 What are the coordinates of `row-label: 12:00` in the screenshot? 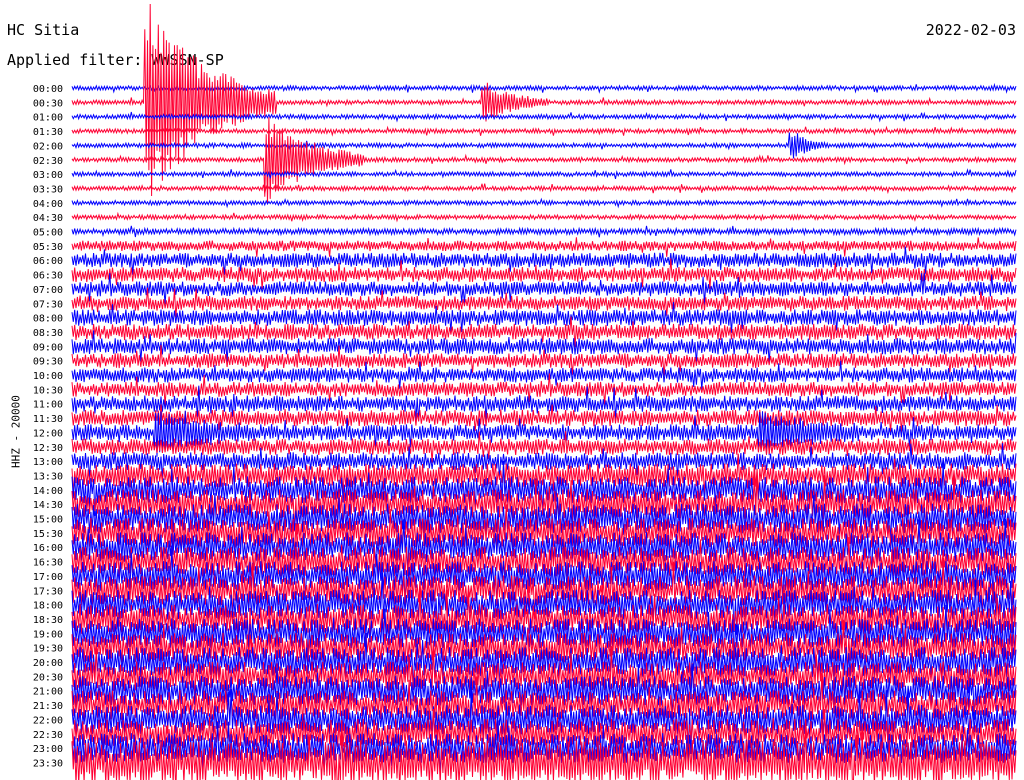 It's located at (48, 433).